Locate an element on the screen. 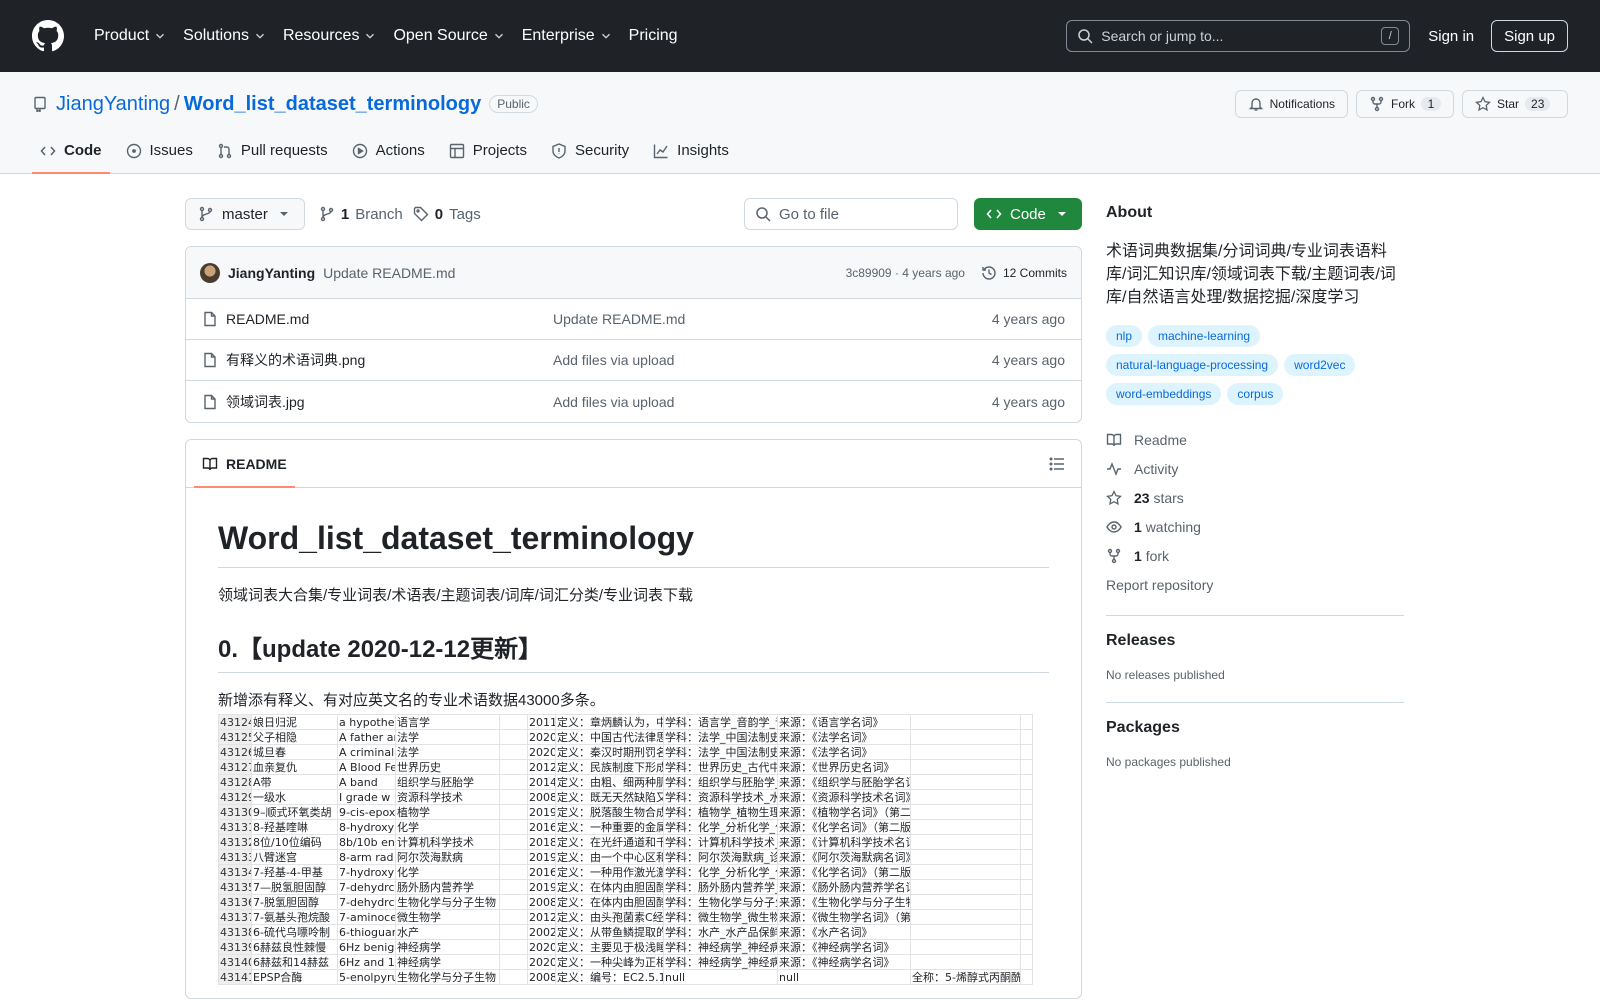  spreadsheet-cell: 定义：主要见于极浅睡眠期 is located at coordinates (609, 947).